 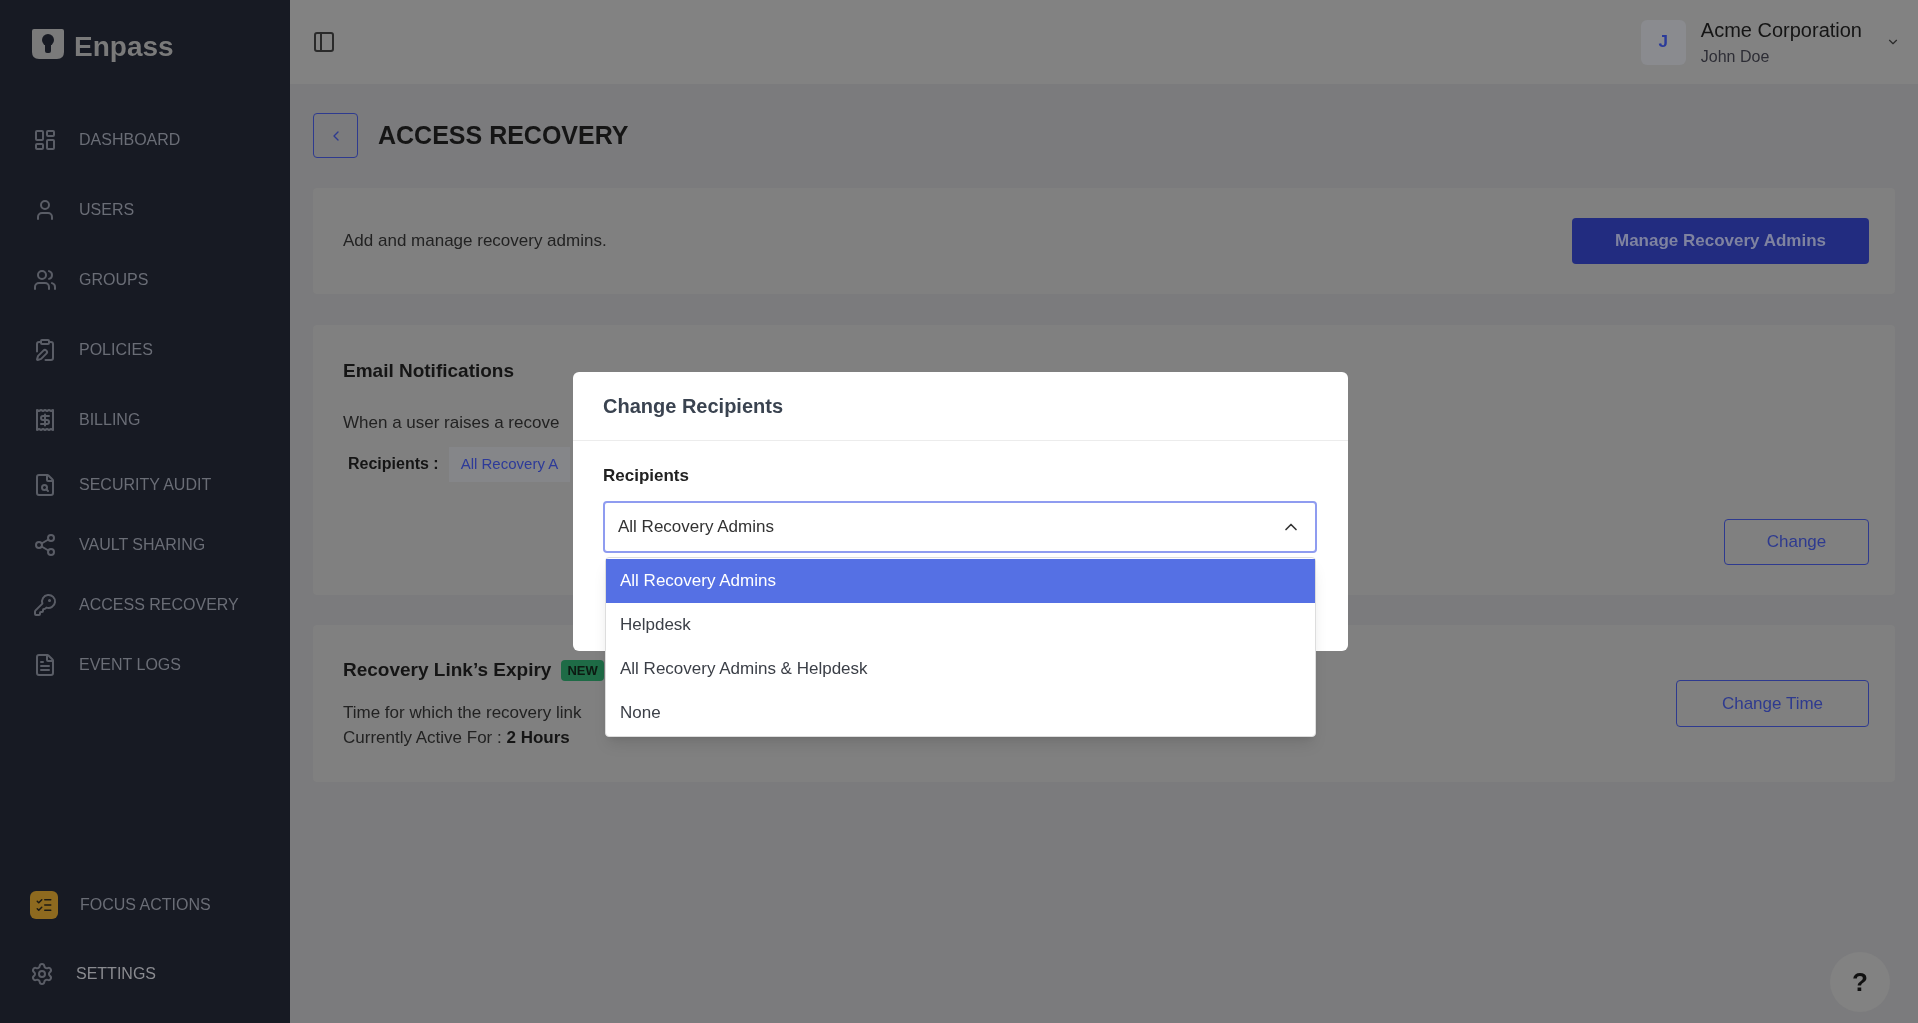 I want to click on clipboard-icon, so click(x=45, y=350).